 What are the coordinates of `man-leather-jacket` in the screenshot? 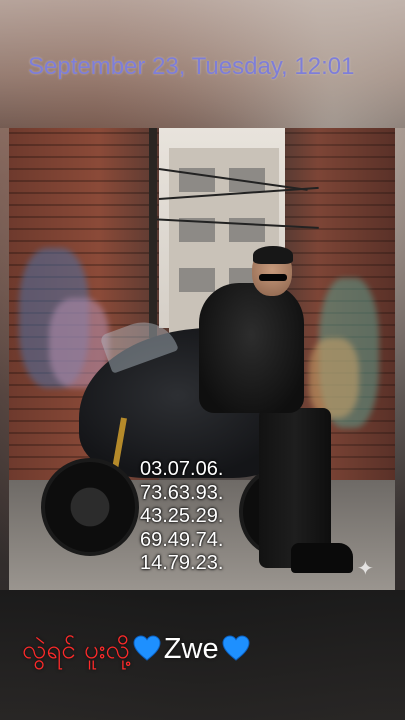 It's located at (251, 348).